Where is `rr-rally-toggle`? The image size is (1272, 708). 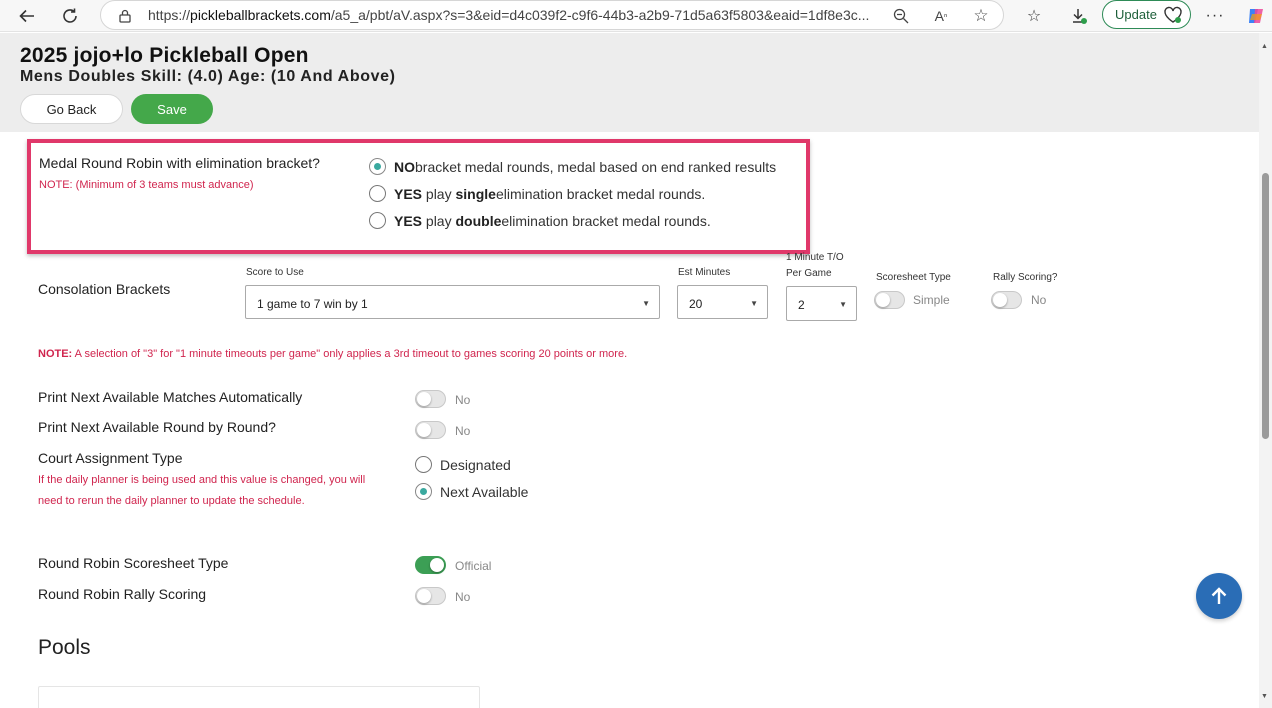 rr-rally-toggle is located at coordinates (430, 596).